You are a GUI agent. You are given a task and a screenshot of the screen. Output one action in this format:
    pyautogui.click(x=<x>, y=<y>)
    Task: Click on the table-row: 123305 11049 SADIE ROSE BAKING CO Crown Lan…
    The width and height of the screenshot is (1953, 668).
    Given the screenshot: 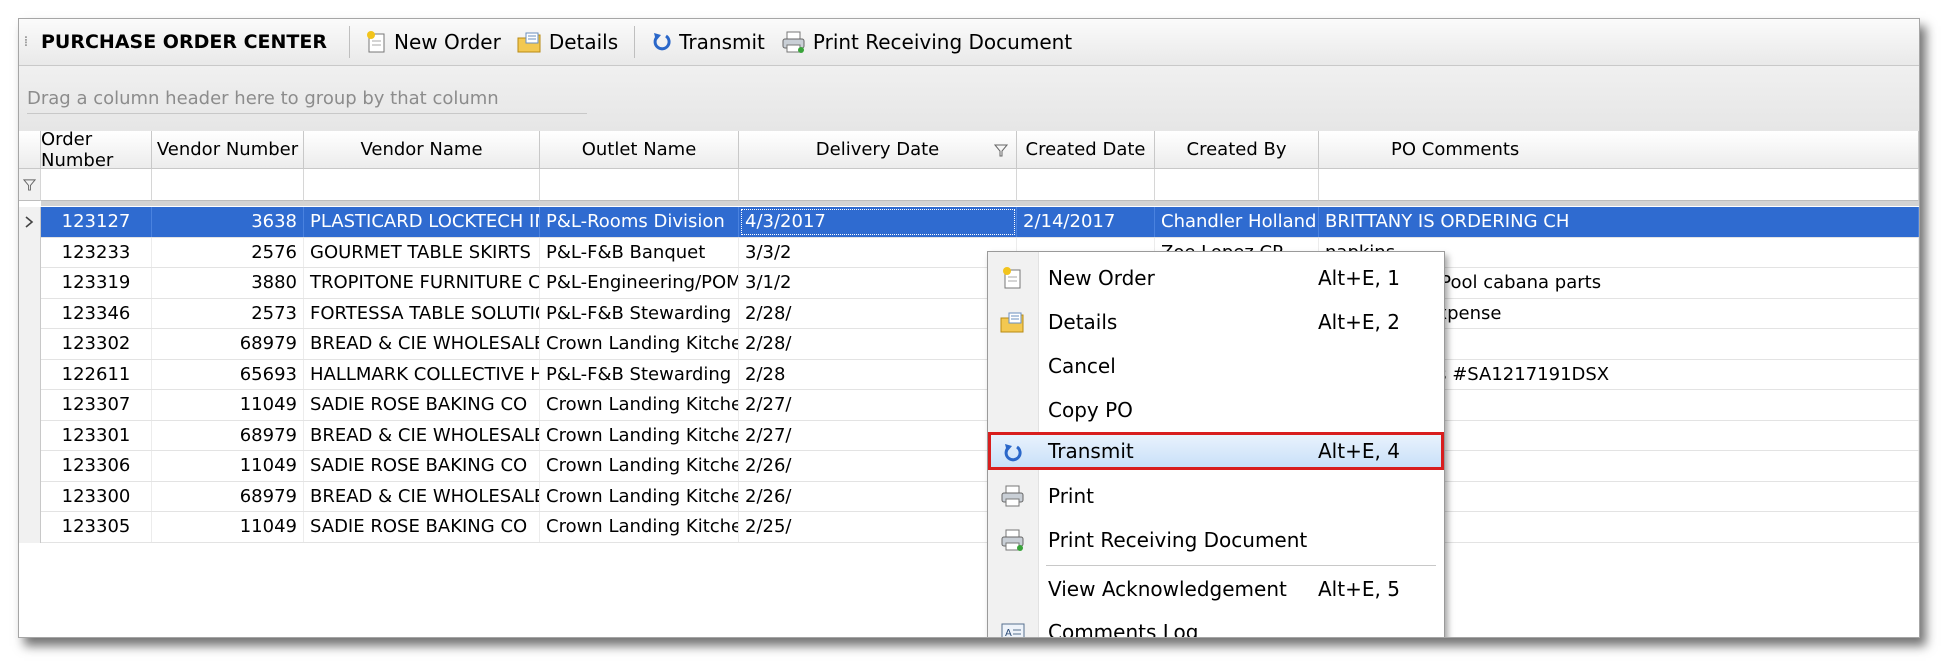 What is the action you would take?
    pyautogui.click(x=980, y=527)
    